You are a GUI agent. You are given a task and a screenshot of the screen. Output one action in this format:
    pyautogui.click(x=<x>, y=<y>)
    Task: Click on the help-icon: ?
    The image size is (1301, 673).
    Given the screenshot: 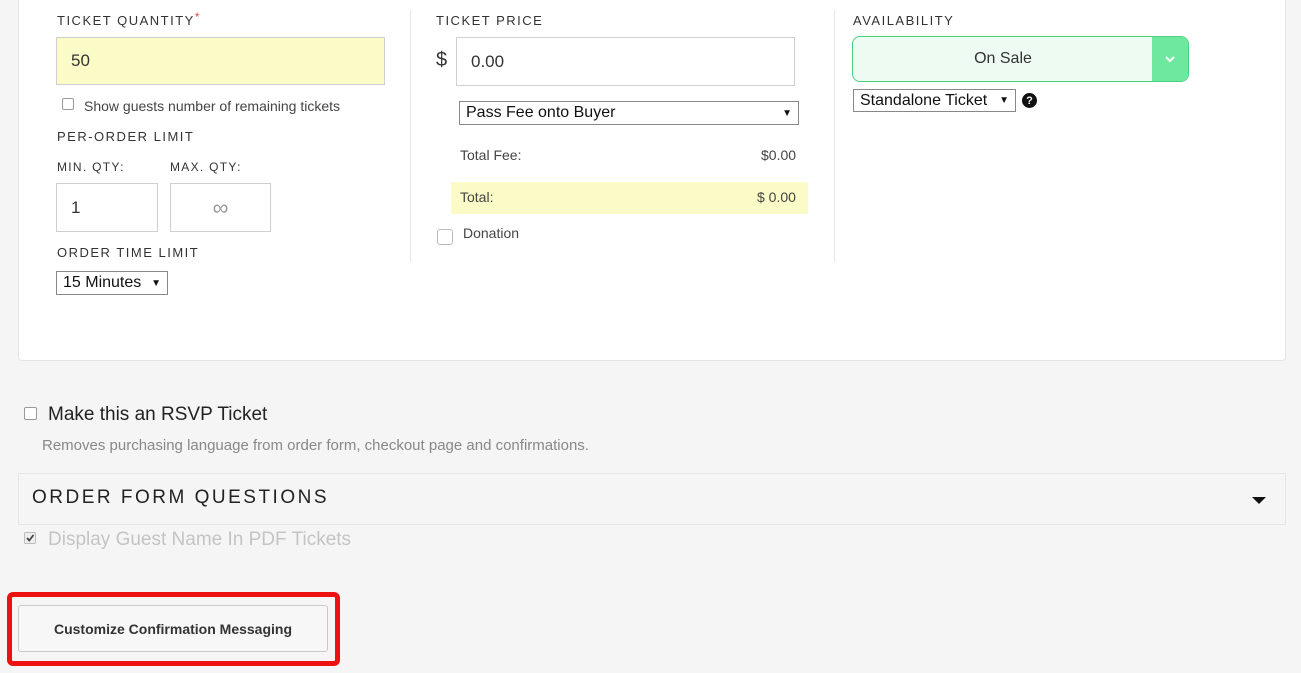 What is the action you would take?
    pyautogui.click(x=1029, y=100)
    